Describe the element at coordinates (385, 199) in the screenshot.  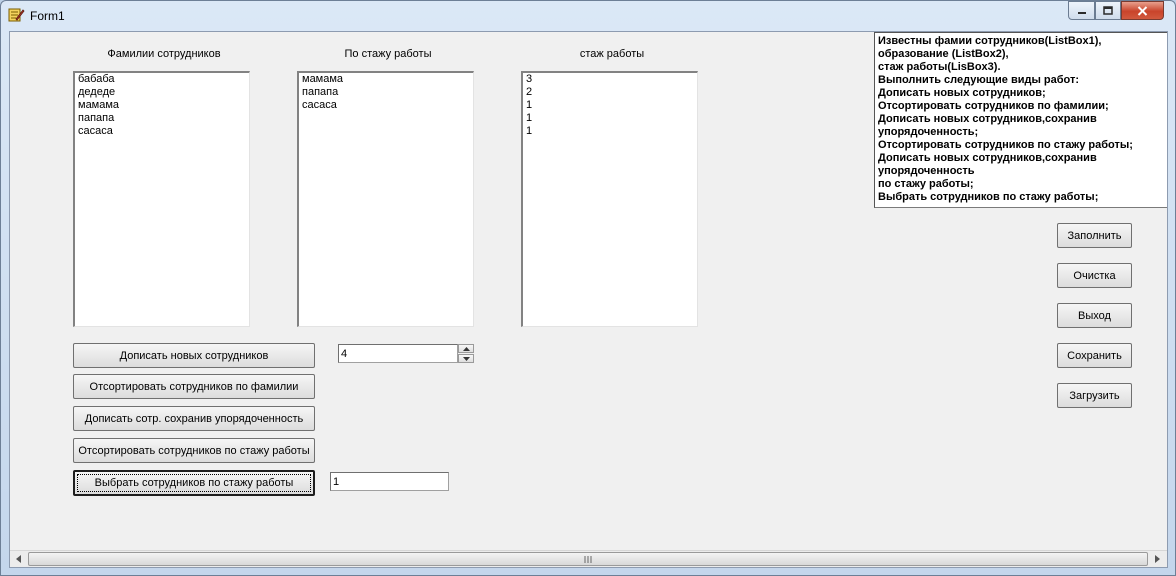
I see `listbox-by-experience: мамама папапа сасаса` at that location.